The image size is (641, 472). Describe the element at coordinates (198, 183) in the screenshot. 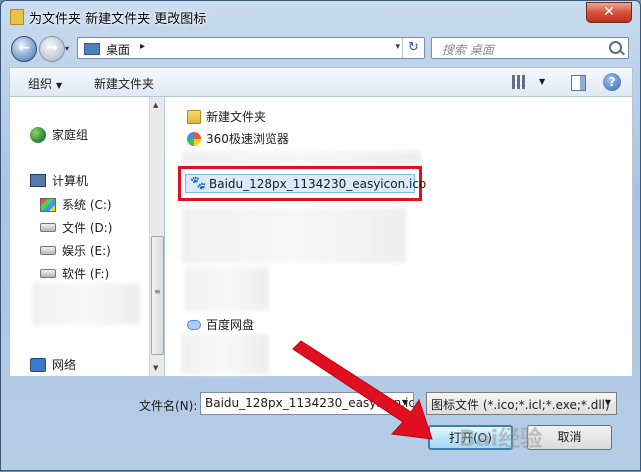

I see `paw-icon: 🐾` at that location.